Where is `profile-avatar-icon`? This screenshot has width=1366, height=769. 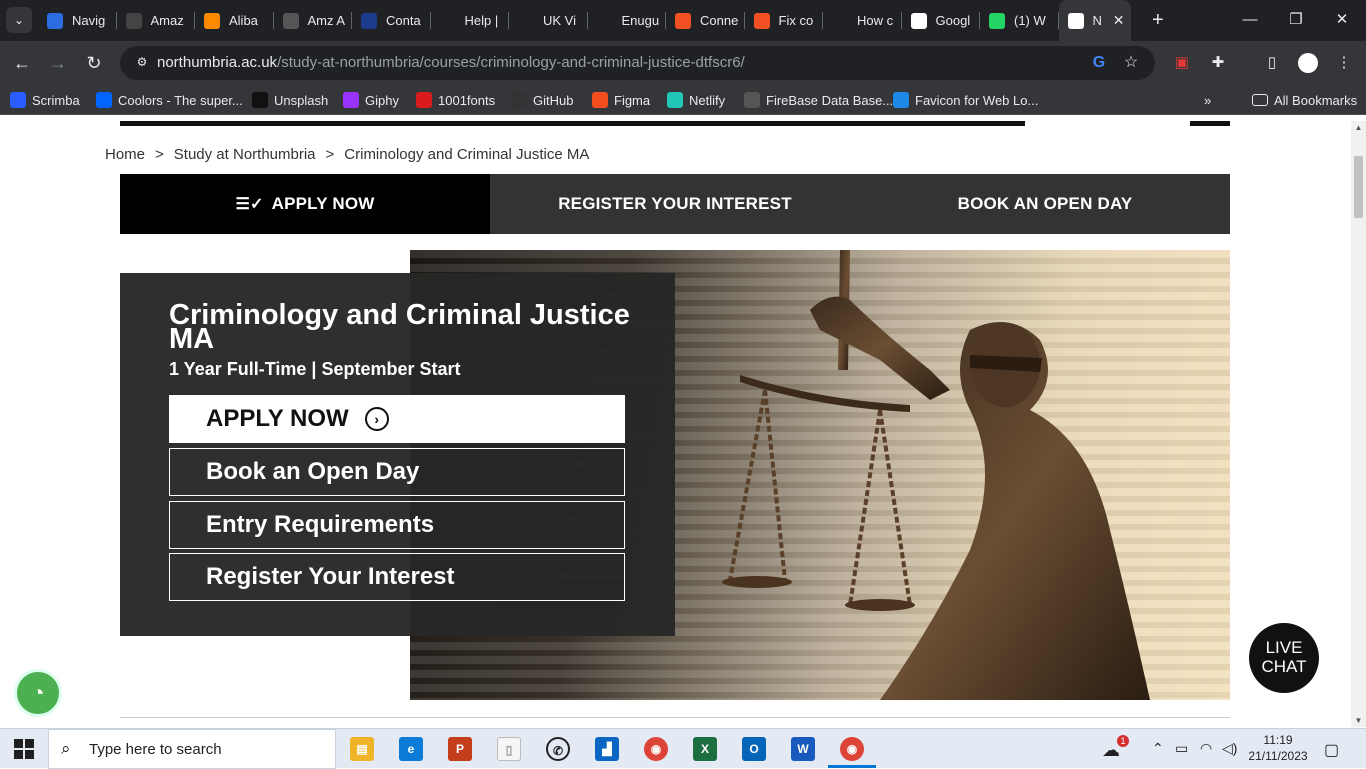
profile-avatar-icon is located at coordinates (1308, 63).